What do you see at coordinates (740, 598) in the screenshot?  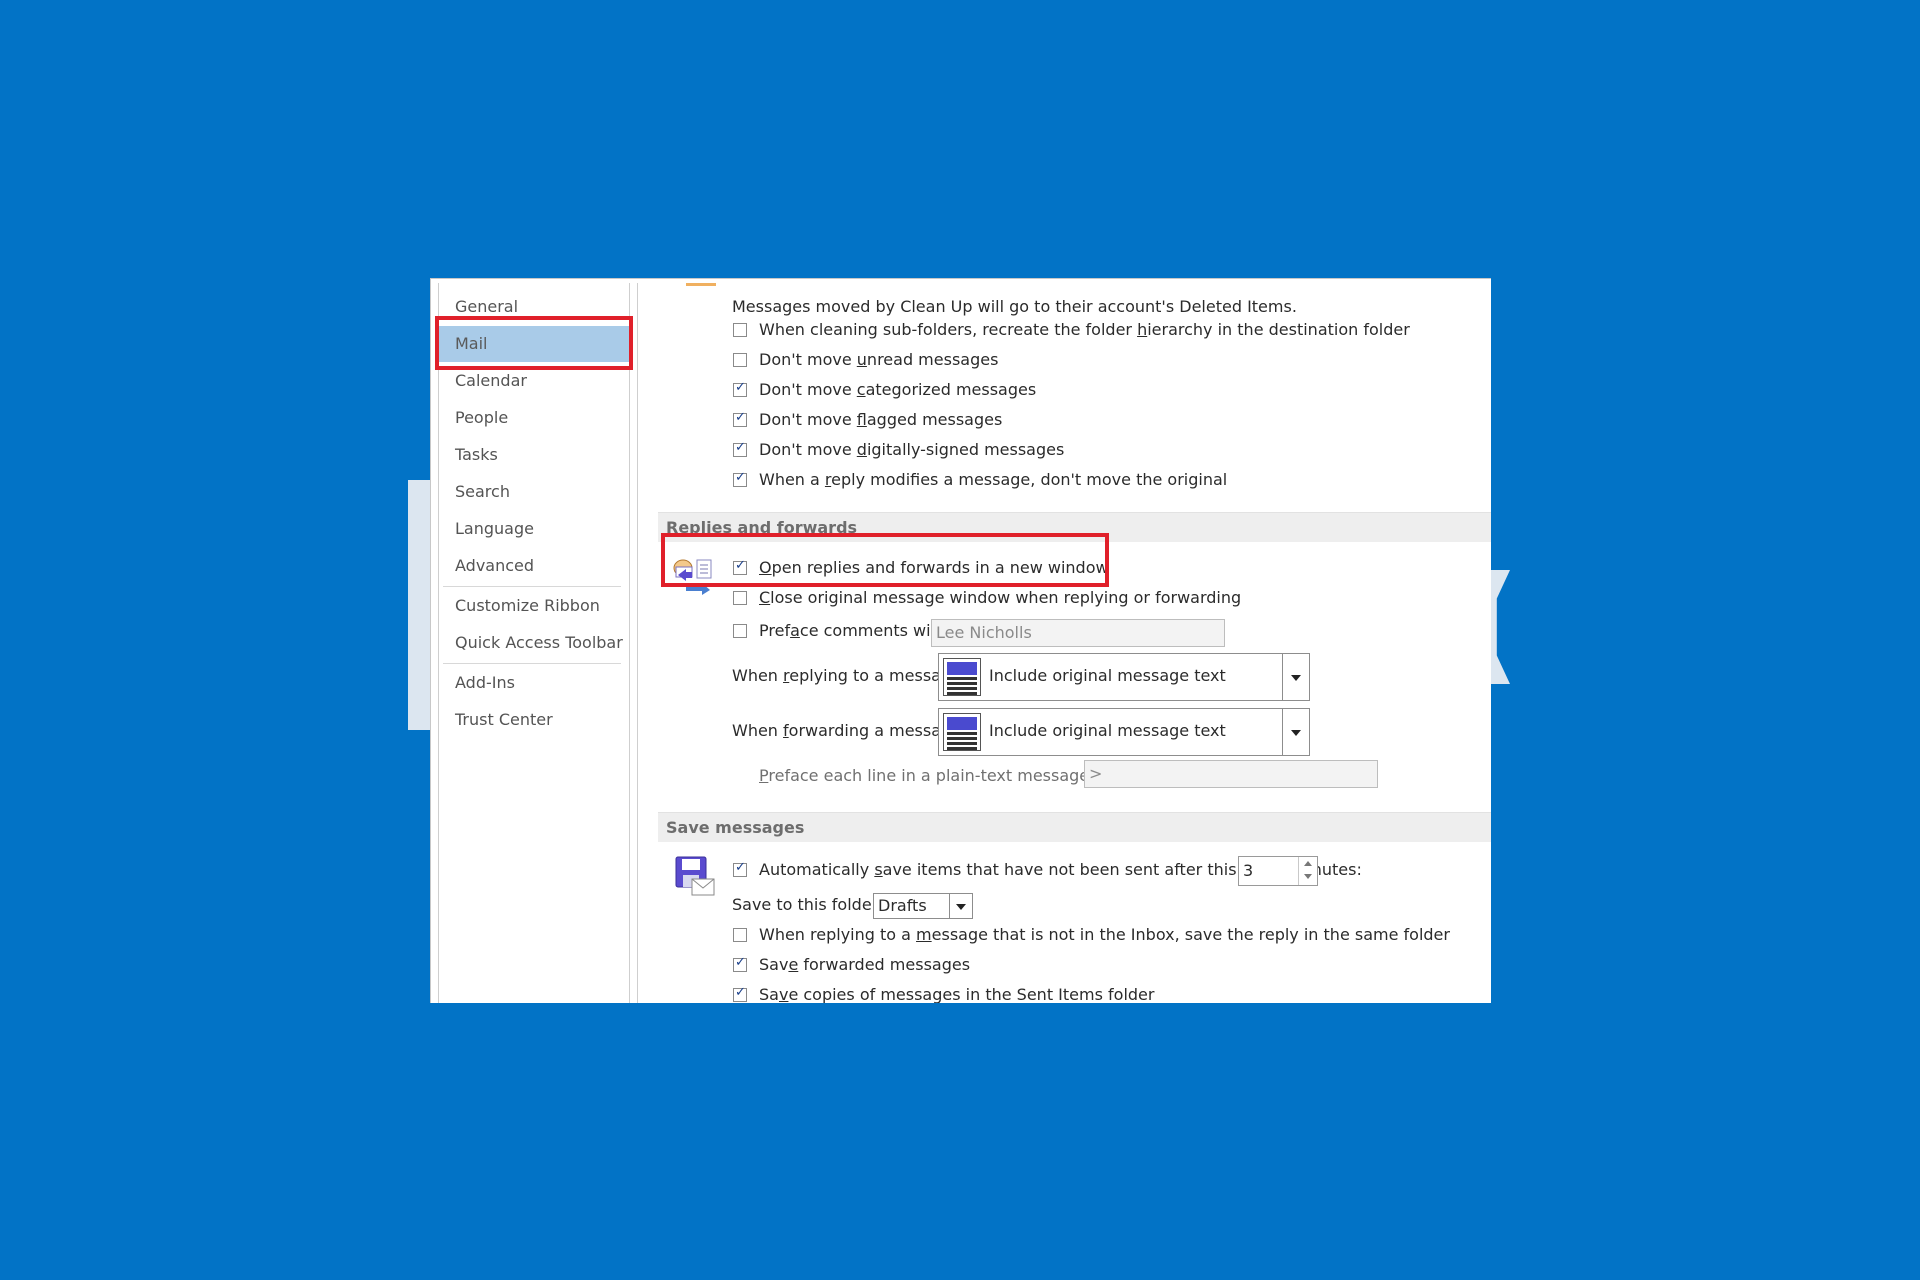 I see `checkbox-close-original` at bounding box center [740, 598].